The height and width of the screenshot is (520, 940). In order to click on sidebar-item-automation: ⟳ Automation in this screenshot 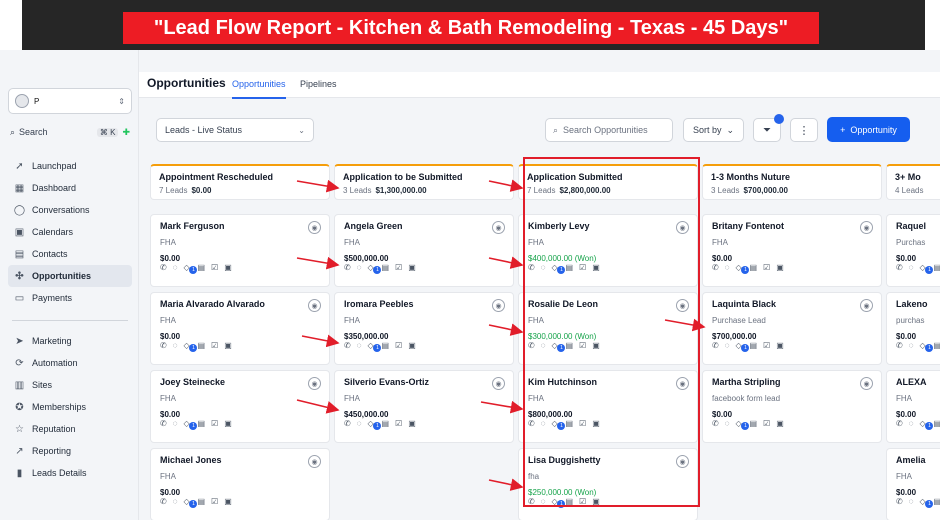, I will do `click(70, 363)`.